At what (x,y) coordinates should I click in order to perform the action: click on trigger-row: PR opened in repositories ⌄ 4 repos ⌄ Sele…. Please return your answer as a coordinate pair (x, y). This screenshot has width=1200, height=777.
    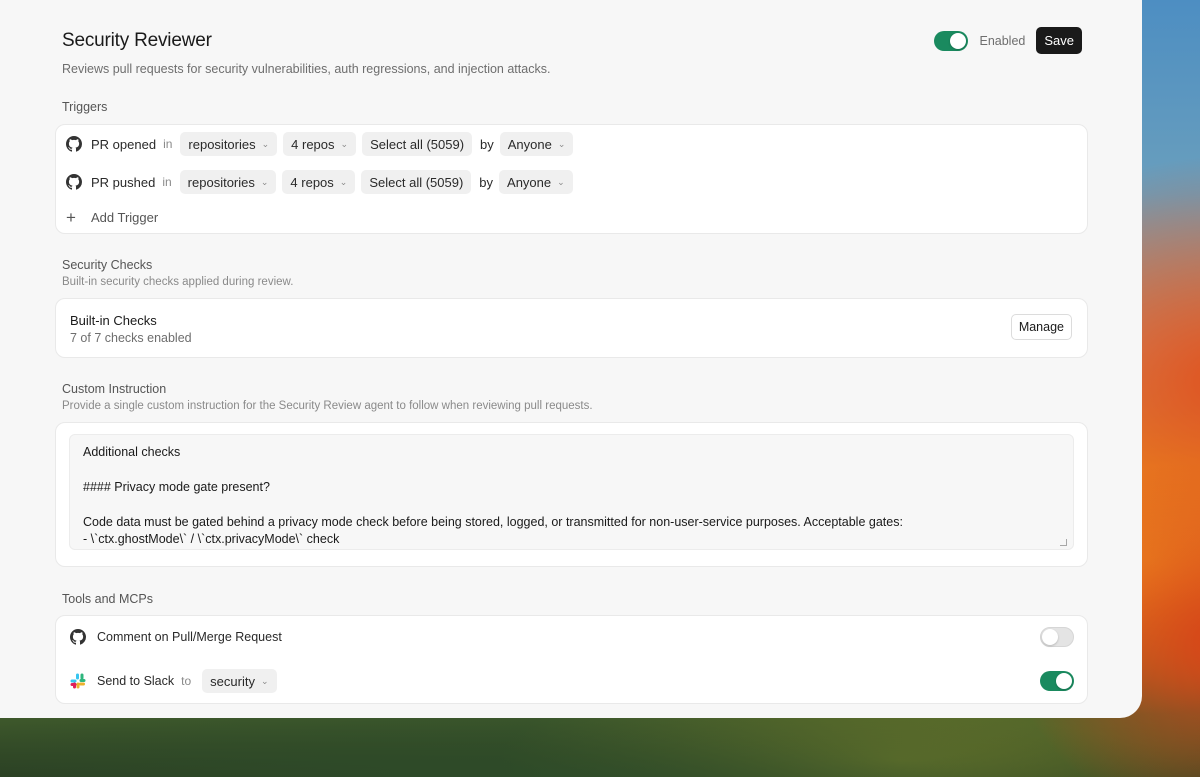
    Looking at the image, I should click on (322, 144).